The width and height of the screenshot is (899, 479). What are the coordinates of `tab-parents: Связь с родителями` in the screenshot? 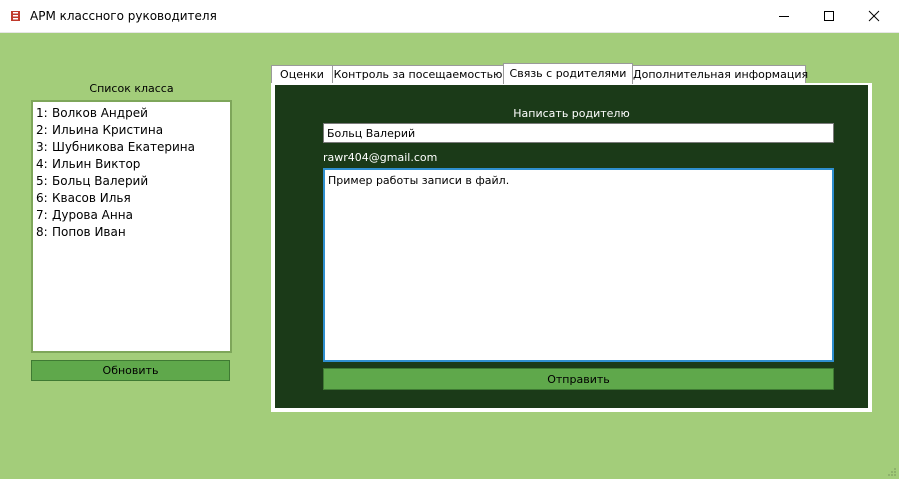 It's located at (568, 73).